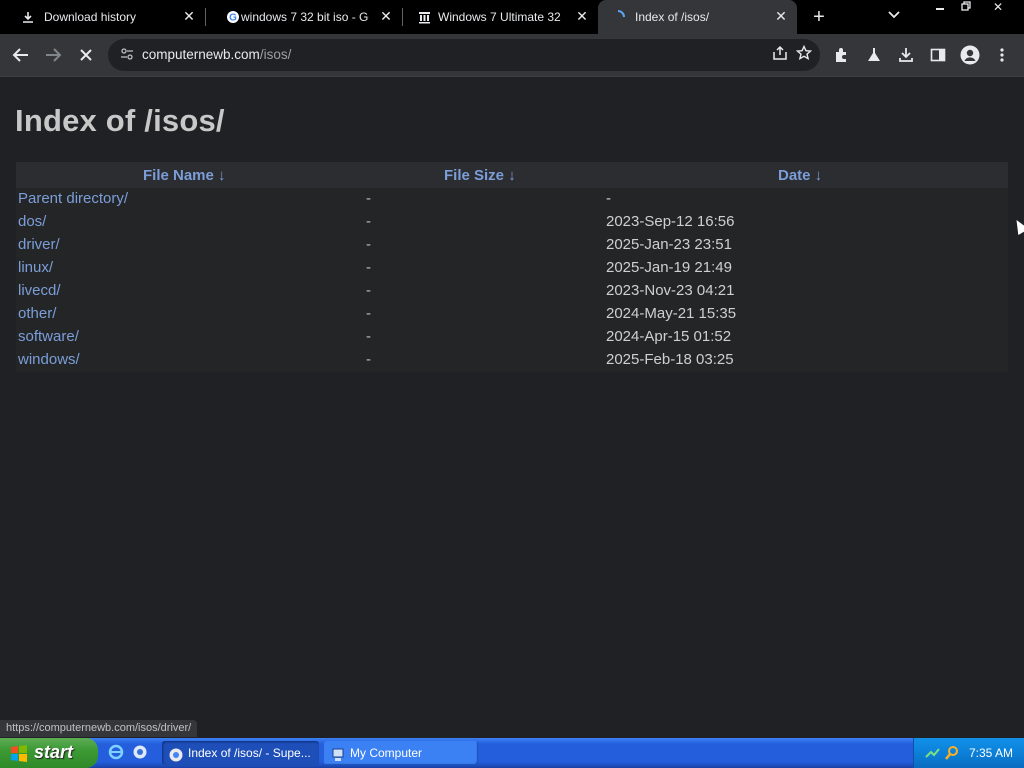 The height and width of the screenshot is (768, 1024). What do you see at coordinates (99, 728) in the screenshot?
I see `link-status-bar: https://computernewb.com/isos/driver/` at bounding box center [99, 728].